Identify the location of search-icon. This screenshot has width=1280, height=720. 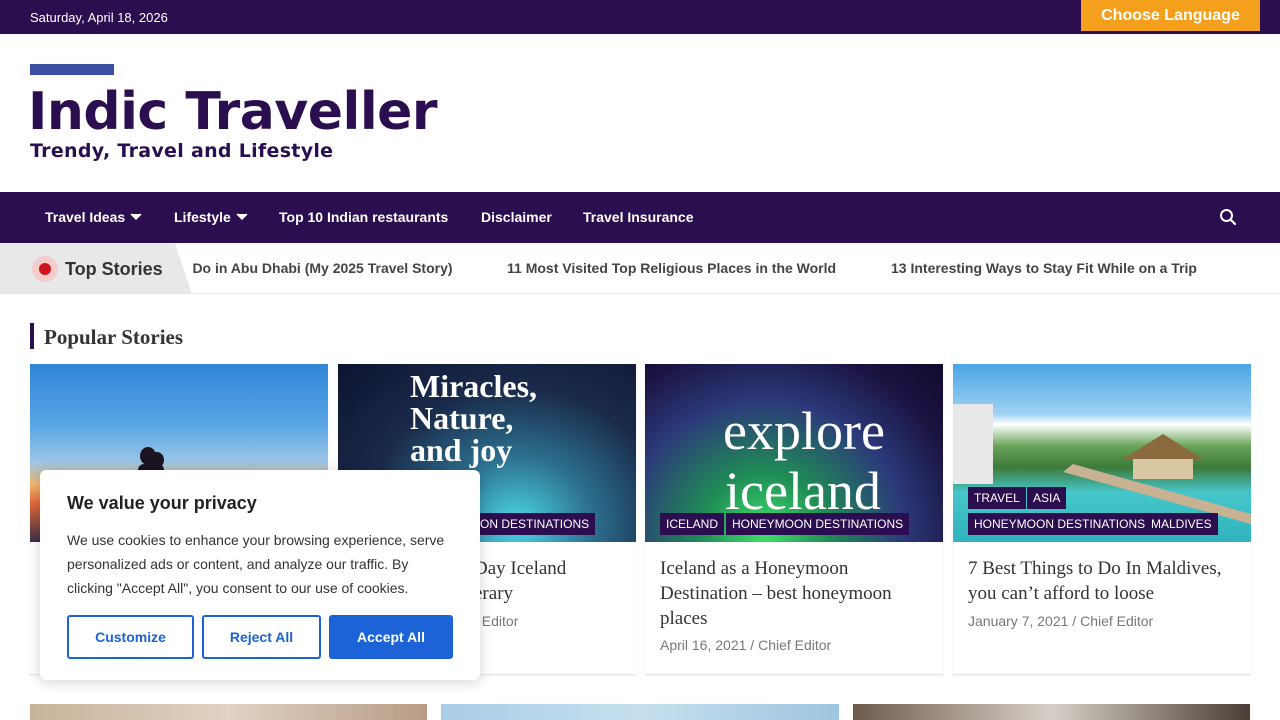
(1228, 217).